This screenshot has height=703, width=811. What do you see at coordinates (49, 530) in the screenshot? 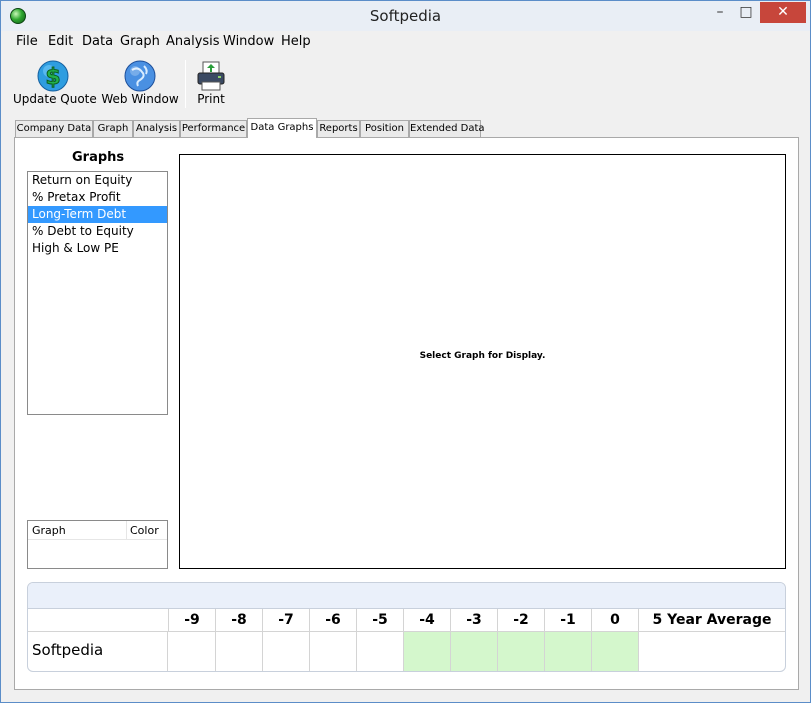
I see `legend-col-graph: Graph` at bounding box center [49, 530].